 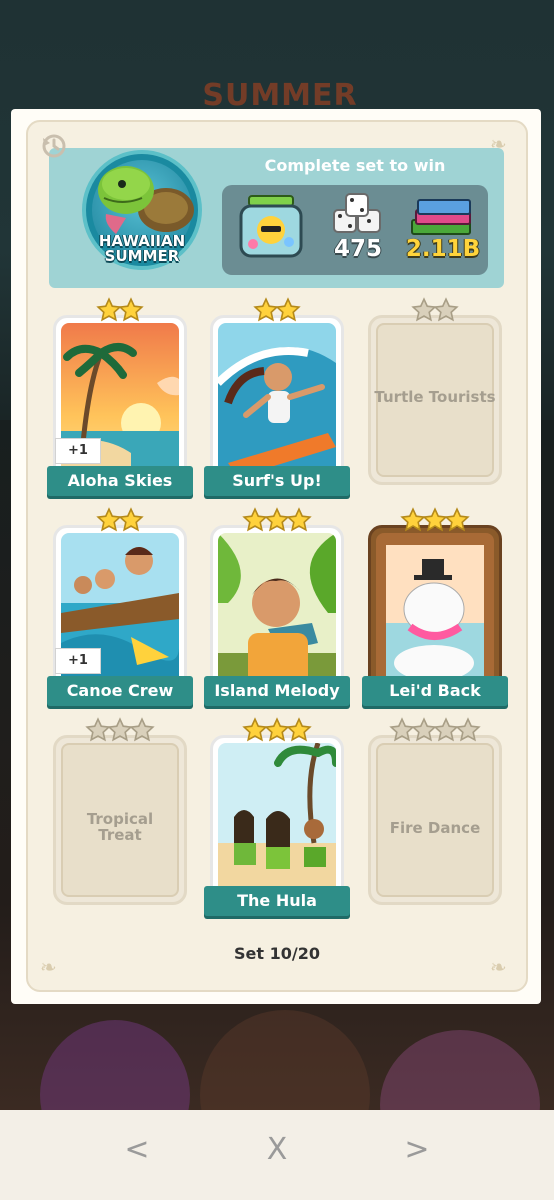 What do you see at coordinates (443, 249) in the screenshot?
I see `cash-reward-value: 2.11B` at bounding box center [443, 249].